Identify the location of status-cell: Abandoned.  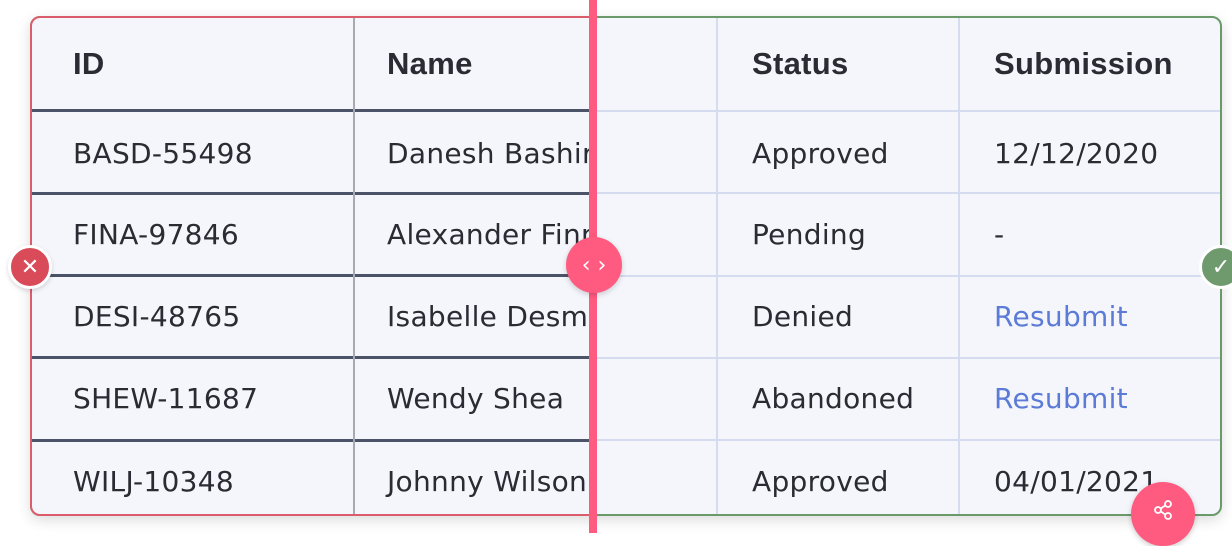
(833, 398).